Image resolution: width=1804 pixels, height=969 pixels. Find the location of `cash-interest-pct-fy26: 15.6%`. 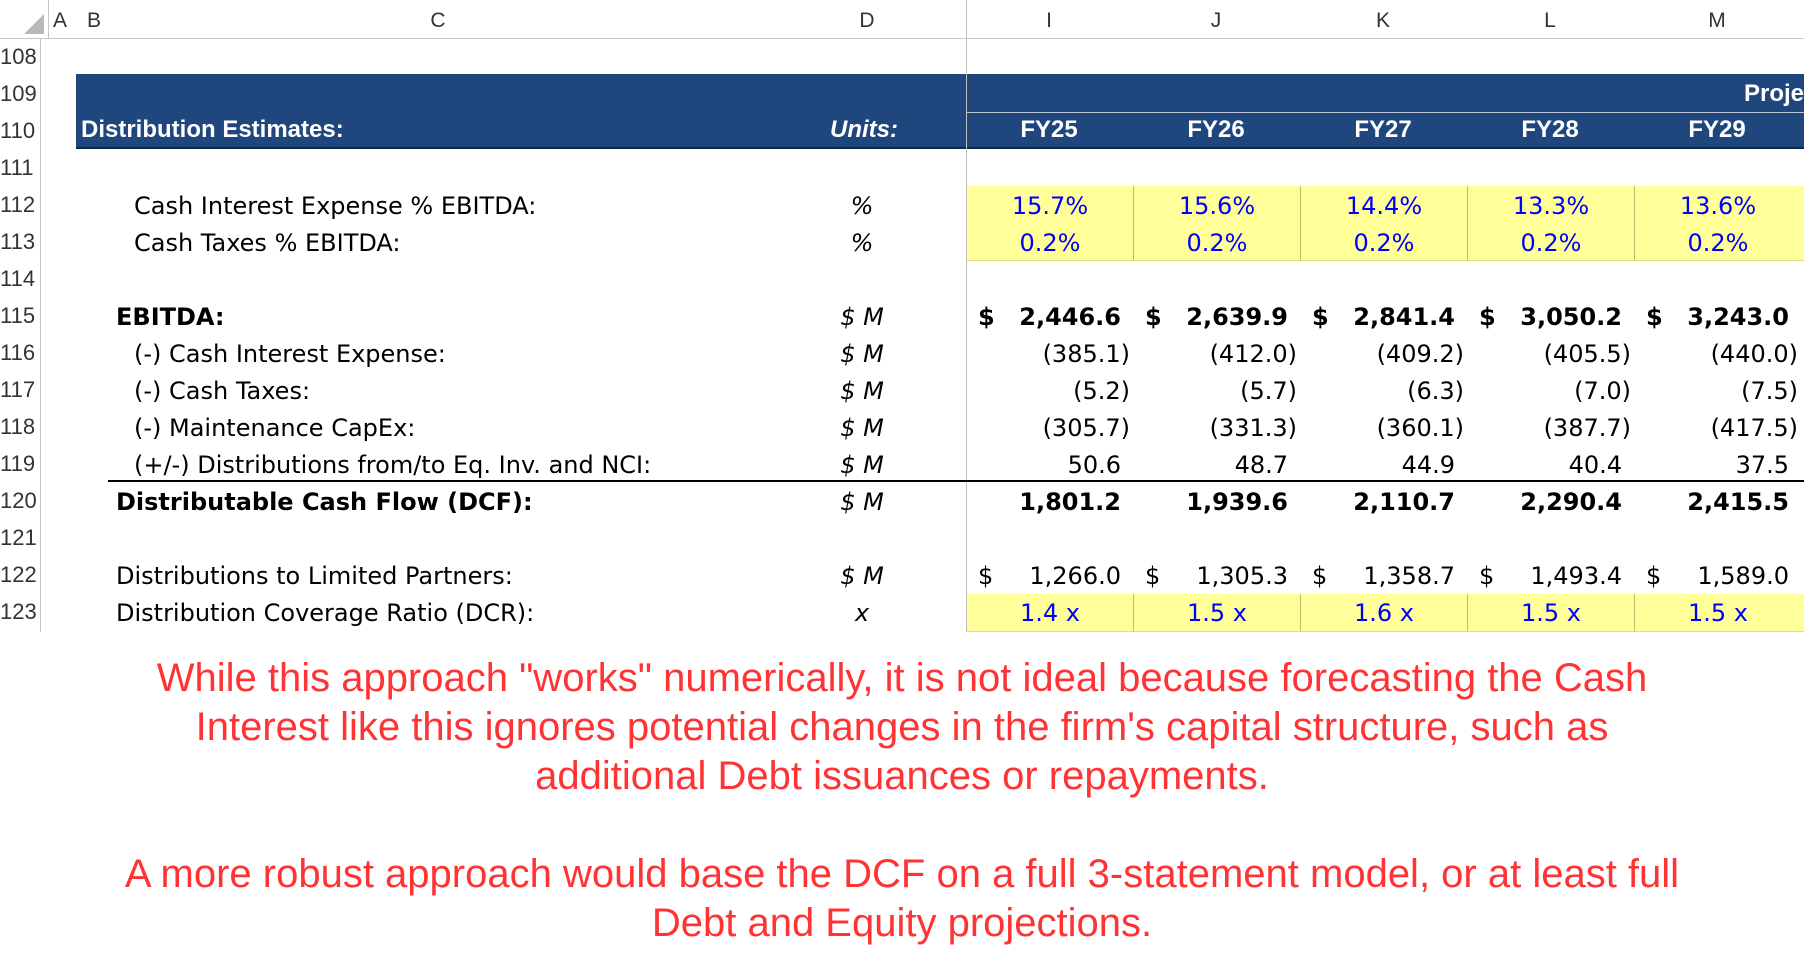

cash-interest-pct-fy26: 15.6% is located at coordinates (1217, 206).